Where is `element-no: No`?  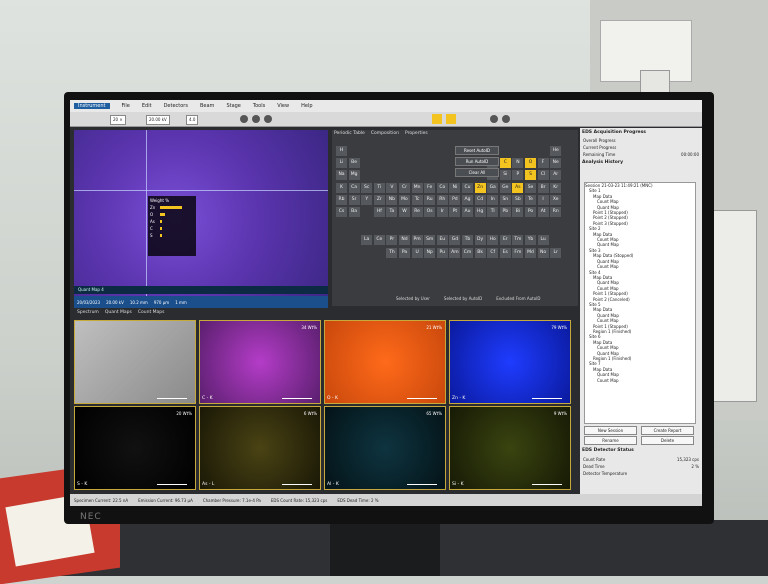 element-no: No is located at coordinates (543, 252).